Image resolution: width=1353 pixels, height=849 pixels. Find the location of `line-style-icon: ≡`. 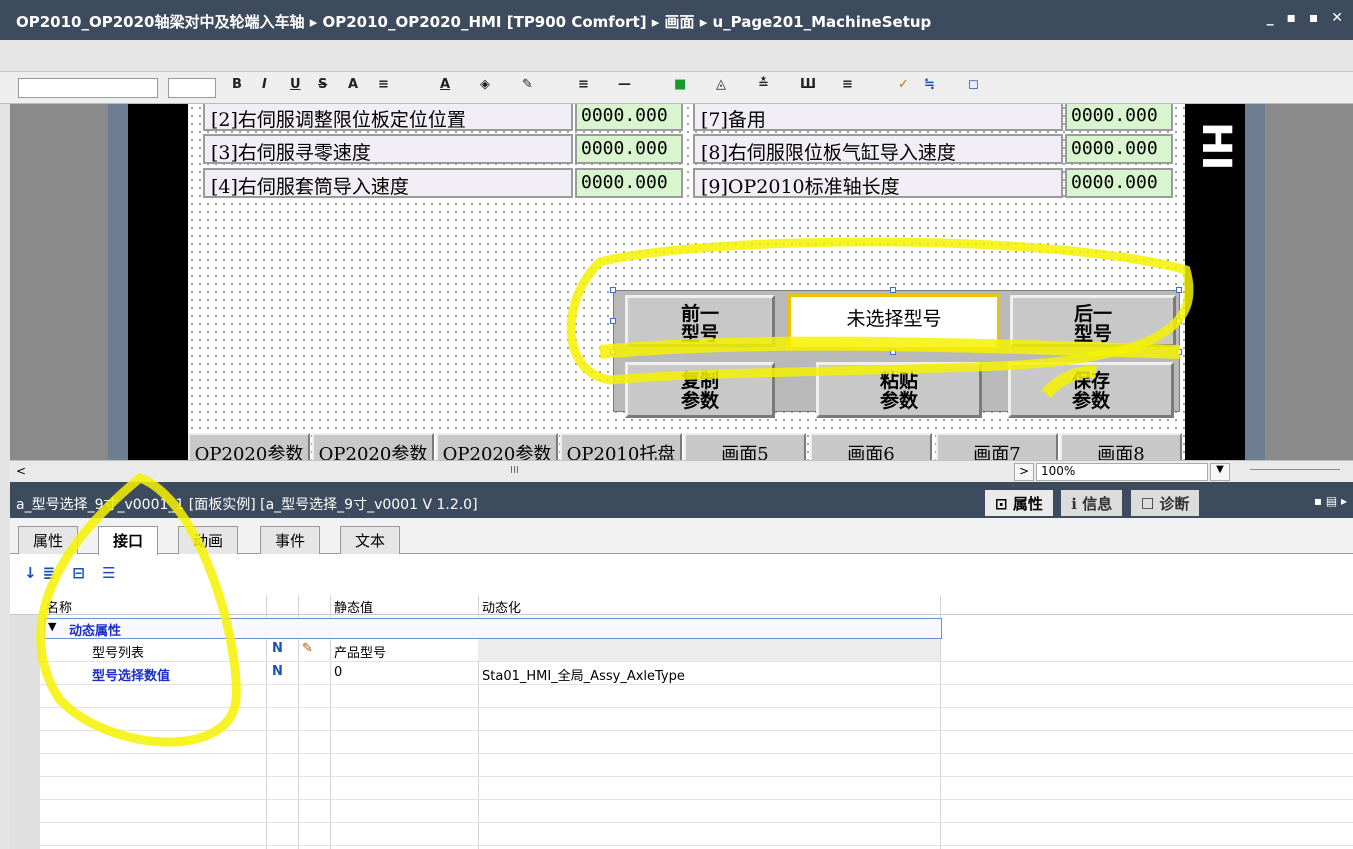

line-style-icon: ≡ is located at coordinates (583, 84).